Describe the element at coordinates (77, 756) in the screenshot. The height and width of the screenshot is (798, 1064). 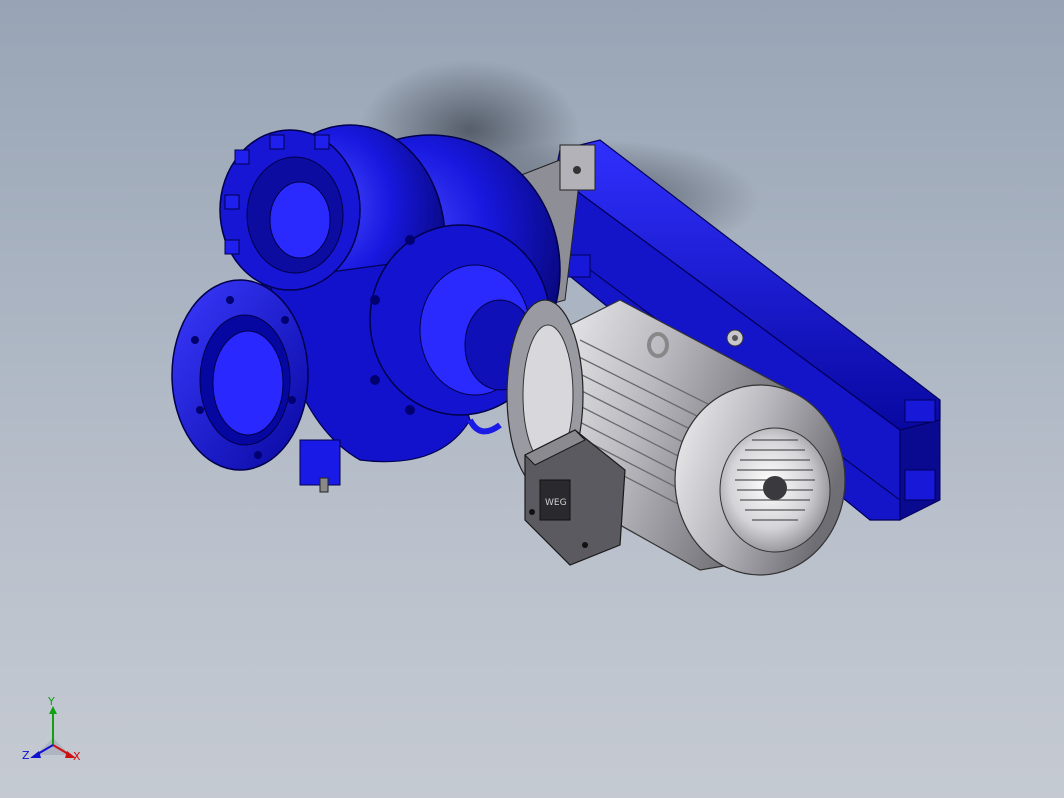
I see `x-axis-label: X` at that location.